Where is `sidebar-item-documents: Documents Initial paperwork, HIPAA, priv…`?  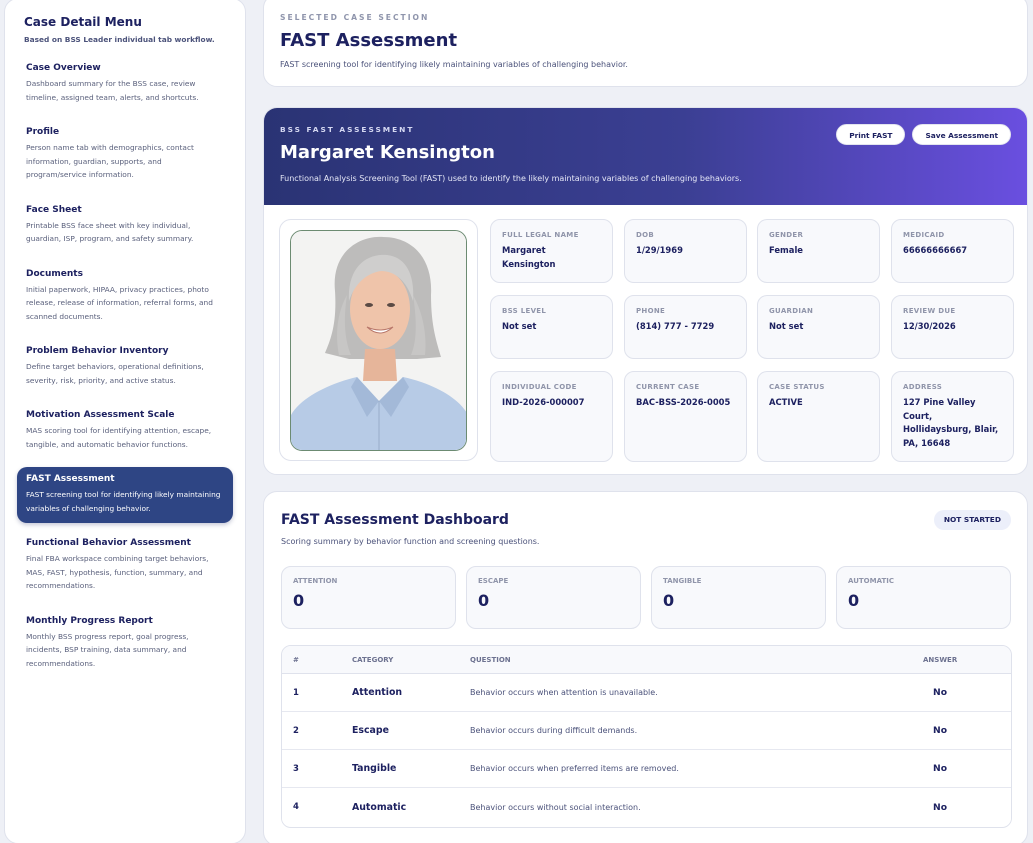
sidebar-item-documents: Documents Initial paperwork, HIPAA, priv… is located at coordinates (125, 297).